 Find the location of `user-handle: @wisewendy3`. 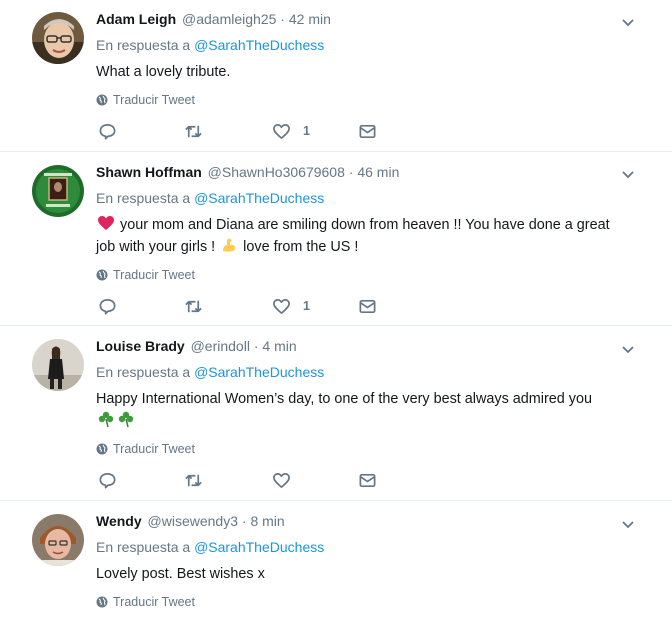

user-handle: @wisewendy3 is located at coordinates (193, 521).